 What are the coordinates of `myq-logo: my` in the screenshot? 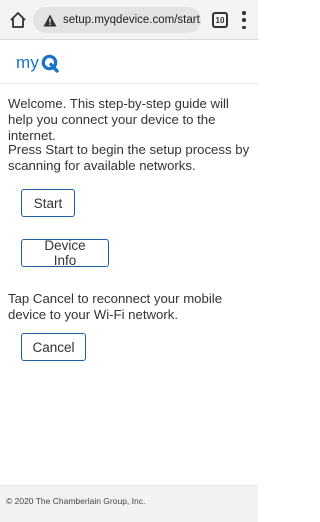 It's located at (37, 61).